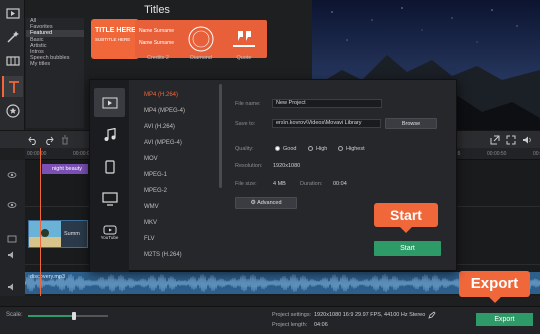  I want to click on tab-audio, so click(109, 134).